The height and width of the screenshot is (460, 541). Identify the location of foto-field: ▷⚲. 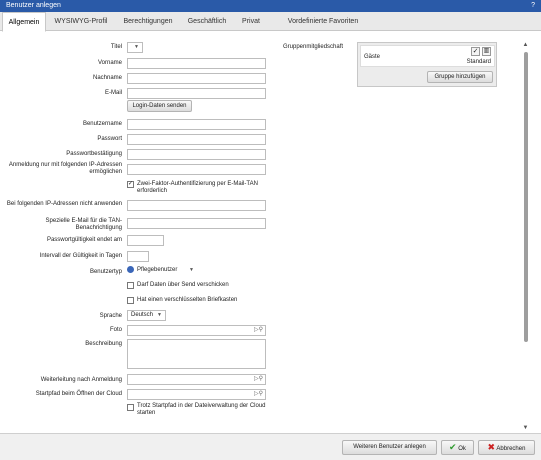
(196, 330).